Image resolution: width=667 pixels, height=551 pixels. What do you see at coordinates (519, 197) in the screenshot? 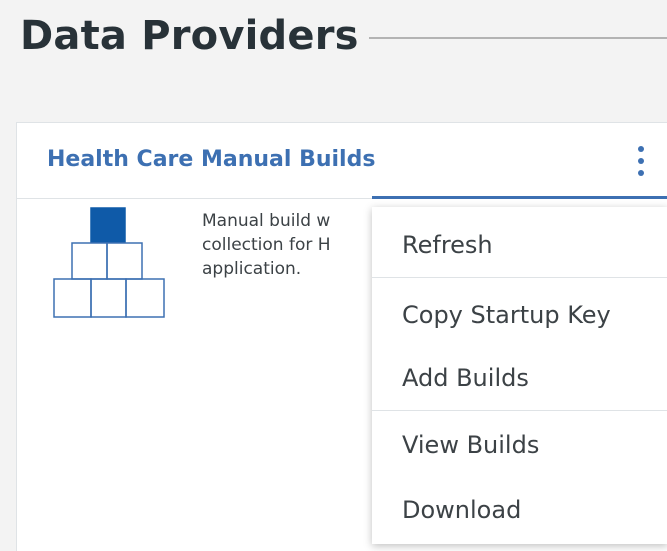
I see `overflow-active-indicator` at bounding box center [519, 197].